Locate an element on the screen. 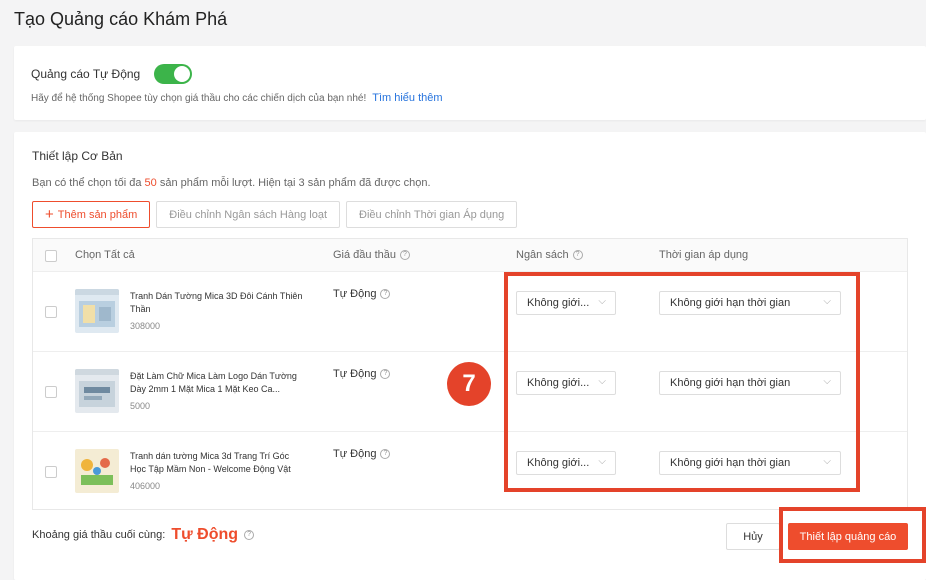 The height and width of the screenshot is (580, 926). header-time: Thời gian áp dụng is located at coordinates (704, 255).